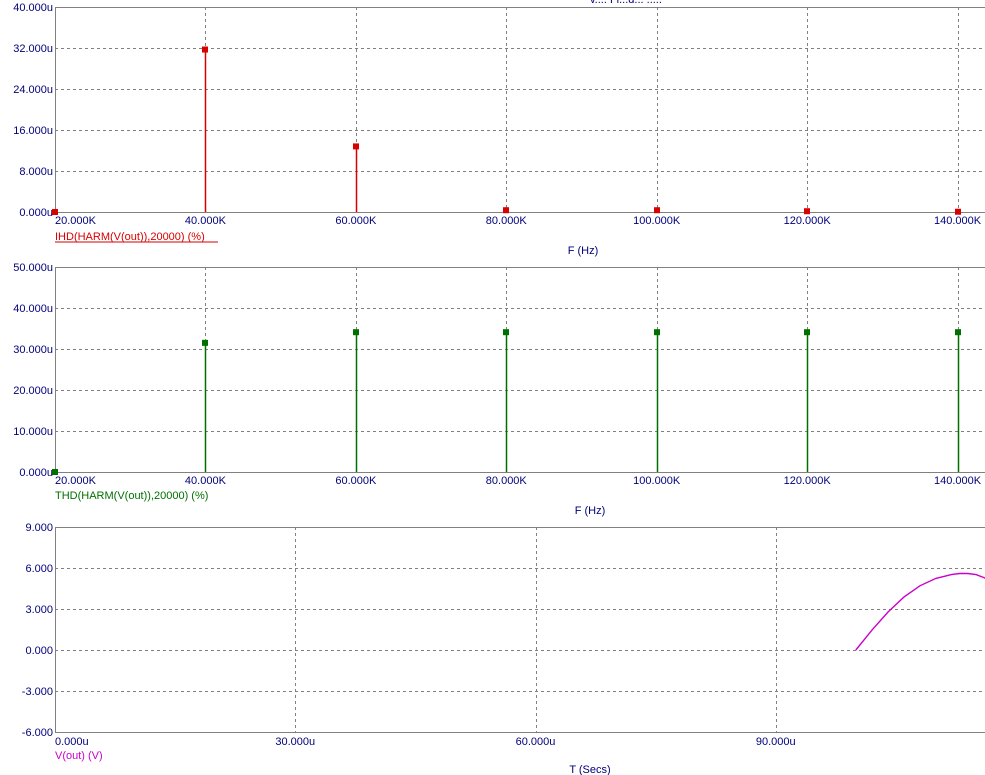 This screenshot has height=775, width=985. What do you see at coordinates (39, 569) in the screenshot?
I see `y-tick-label: 6.000` at bounding box center [39, 569].